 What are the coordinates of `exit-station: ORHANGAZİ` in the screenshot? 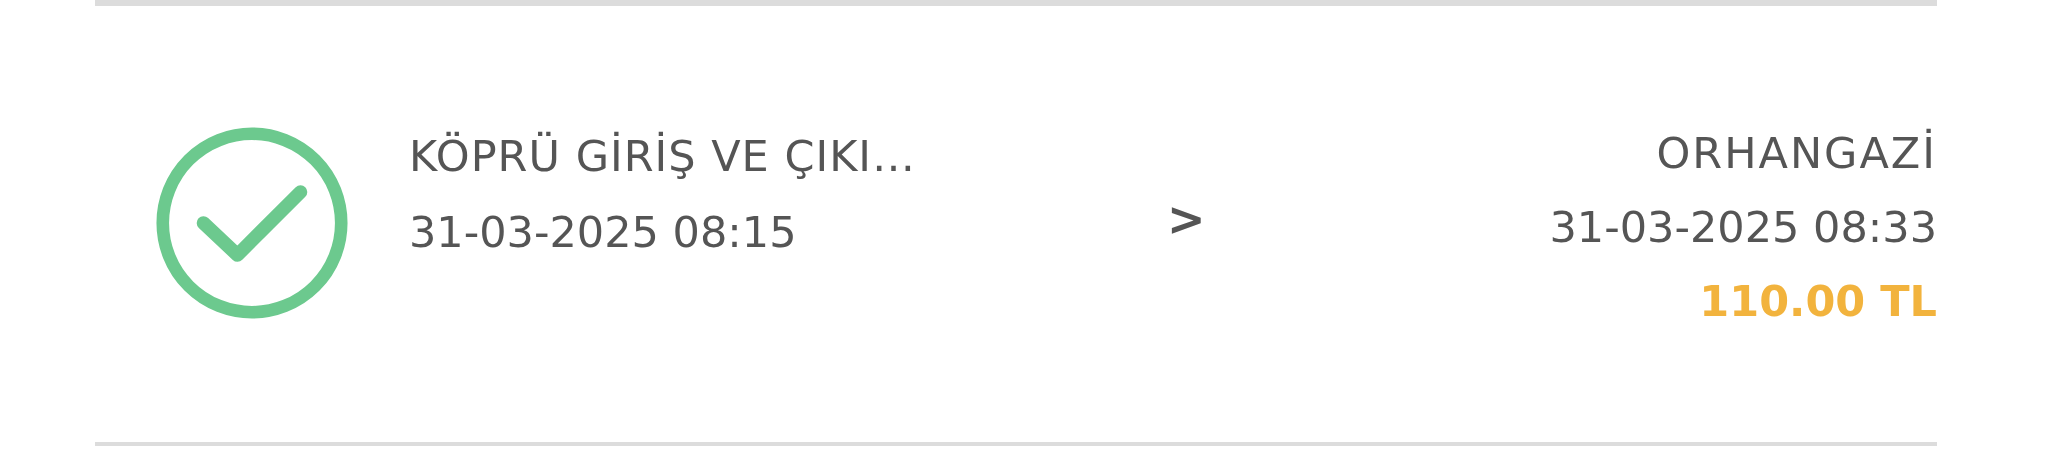 It's located at (1796, 153).